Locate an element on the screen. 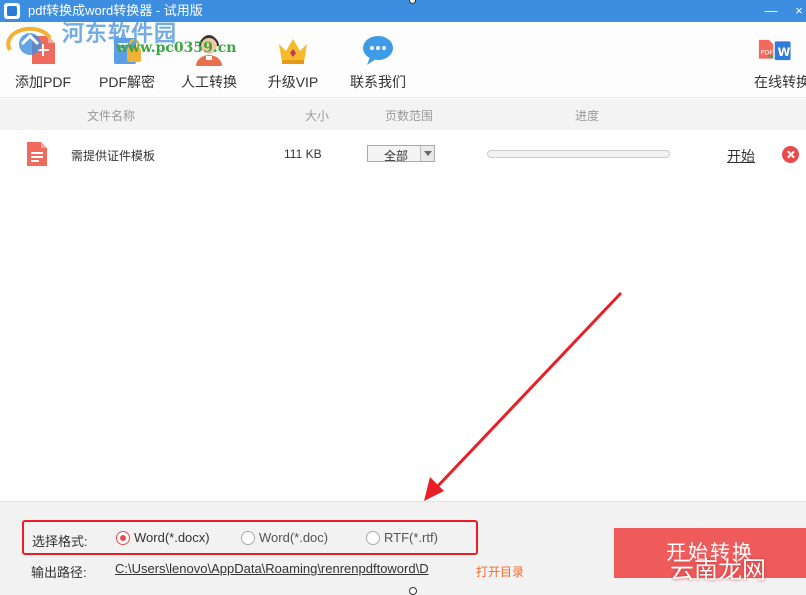 The image size is (806, 595). add-pdf-label: 添加PDF is located at coordinates (43, 82).